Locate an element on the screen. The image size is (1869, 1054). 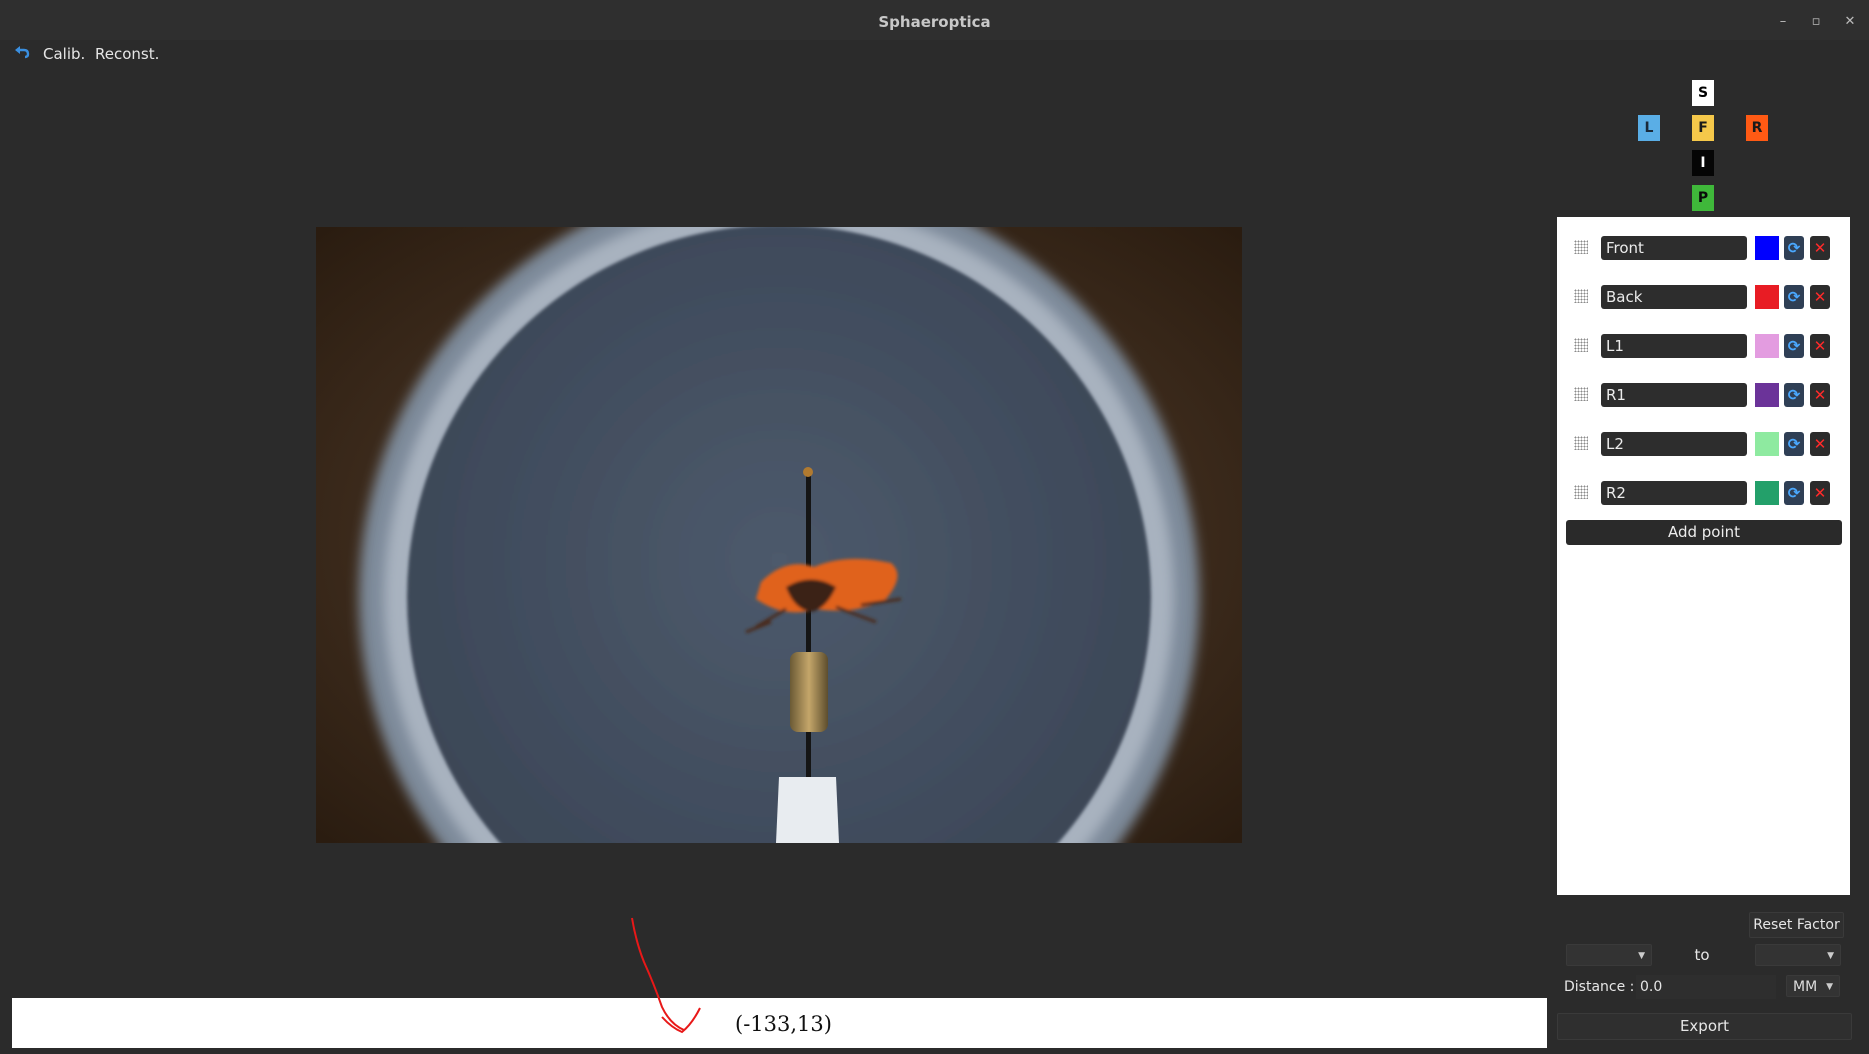
menu-calib: Calib. is located at coordinates (64, 54).